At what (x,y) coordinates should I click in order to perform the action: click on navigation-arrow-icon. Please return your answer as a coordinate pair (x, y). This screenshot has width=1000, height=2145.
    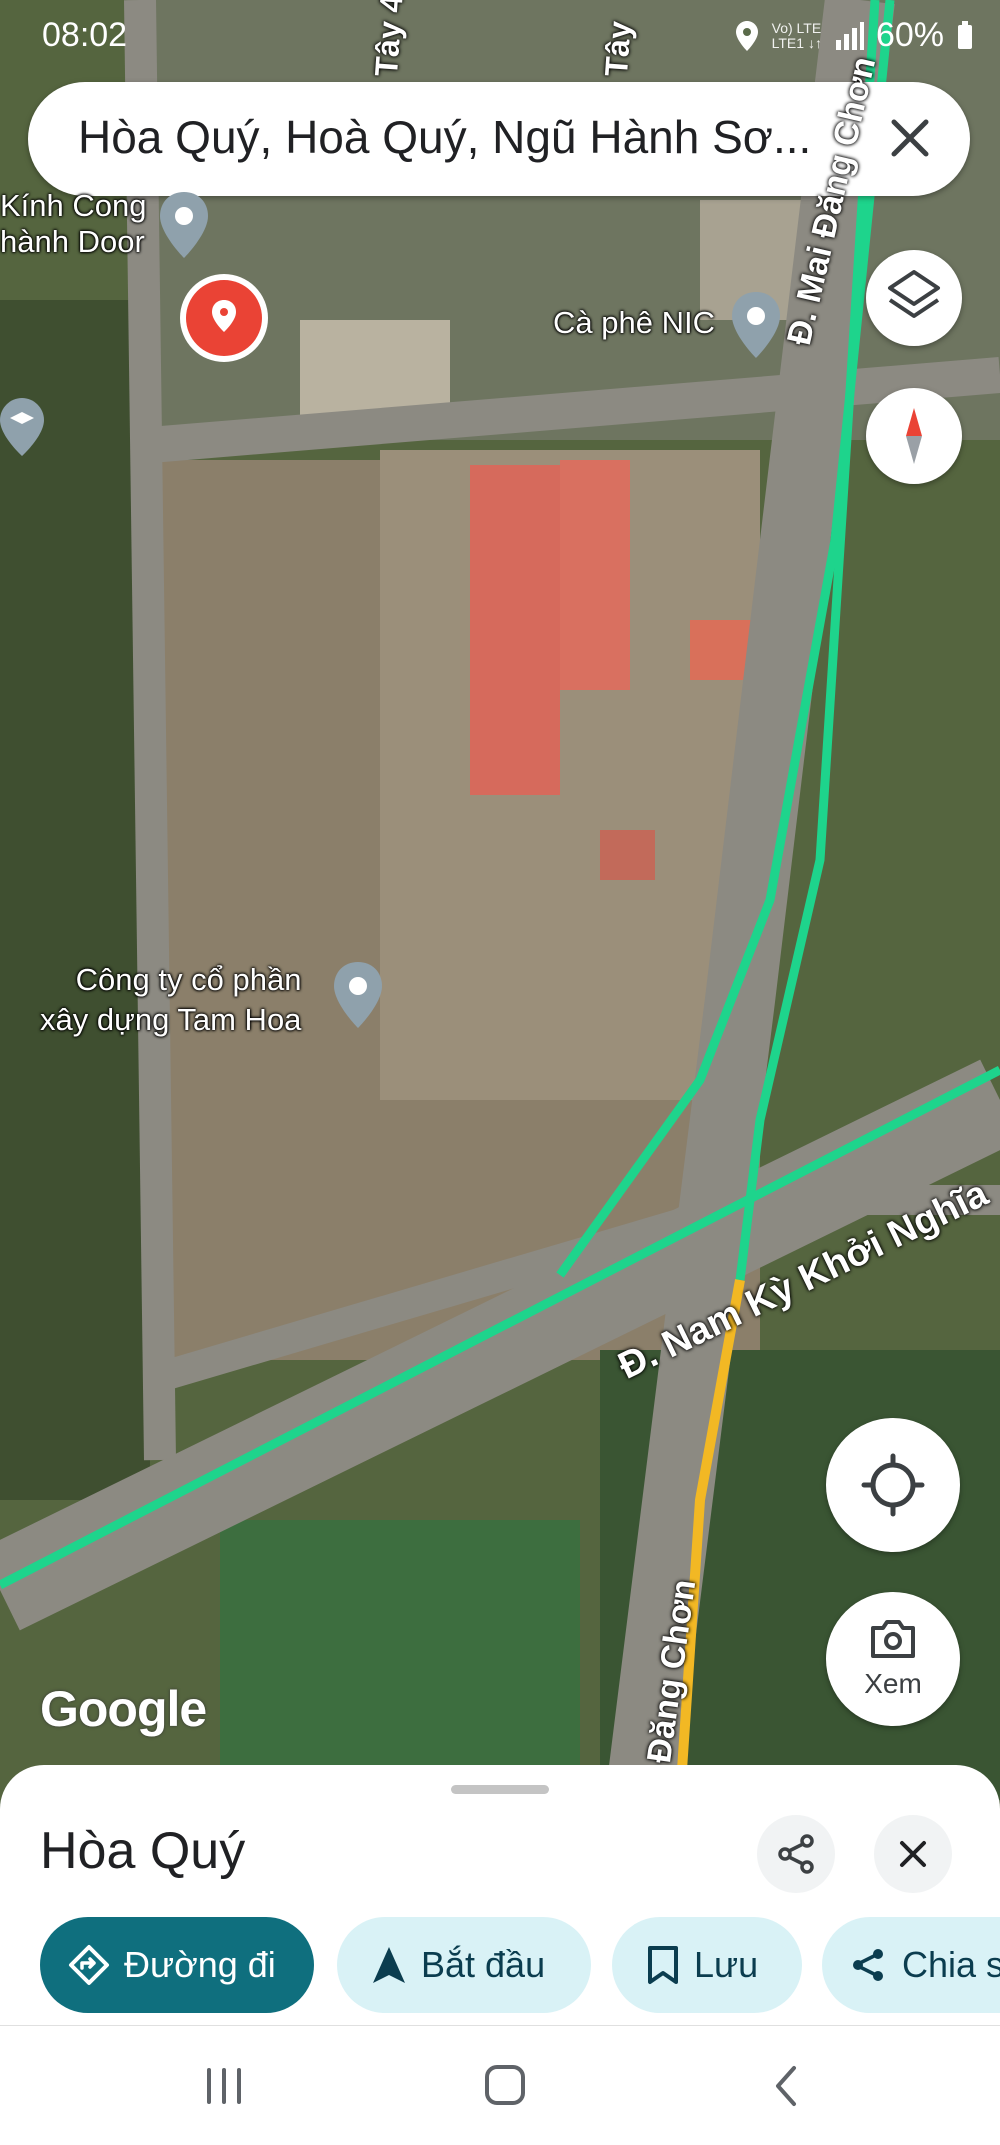
    Looking at the image, I should click on (389, 1965).